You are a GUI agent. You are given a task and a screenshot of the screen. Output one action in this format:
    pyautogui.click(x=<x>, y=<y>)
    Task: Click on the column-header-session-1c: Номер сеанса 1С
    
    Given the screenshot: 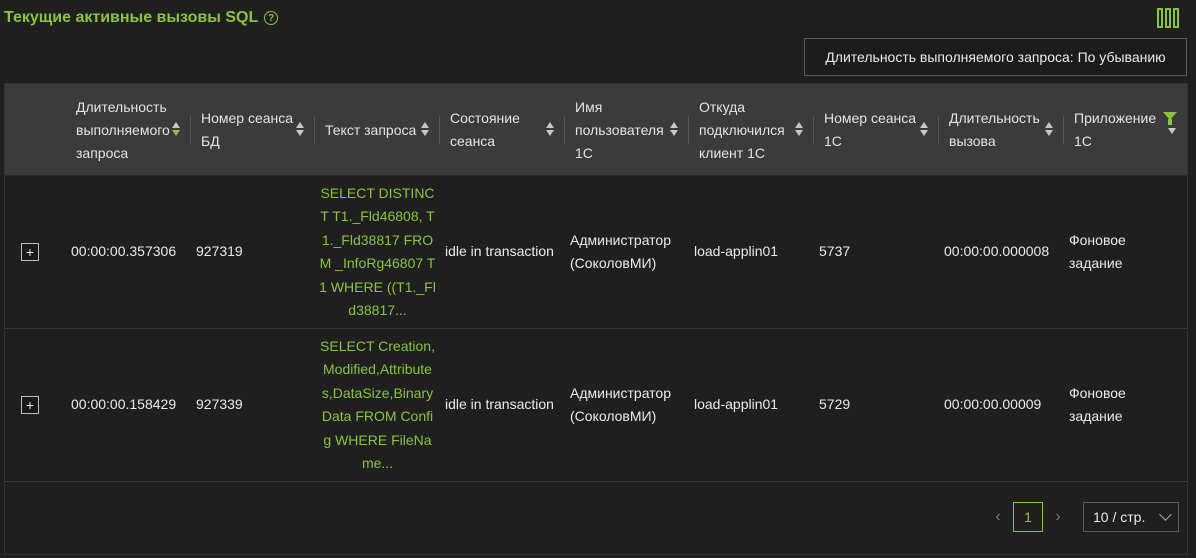 What is the action you would take?
    pyautogui.click(x=876, y=130)
    